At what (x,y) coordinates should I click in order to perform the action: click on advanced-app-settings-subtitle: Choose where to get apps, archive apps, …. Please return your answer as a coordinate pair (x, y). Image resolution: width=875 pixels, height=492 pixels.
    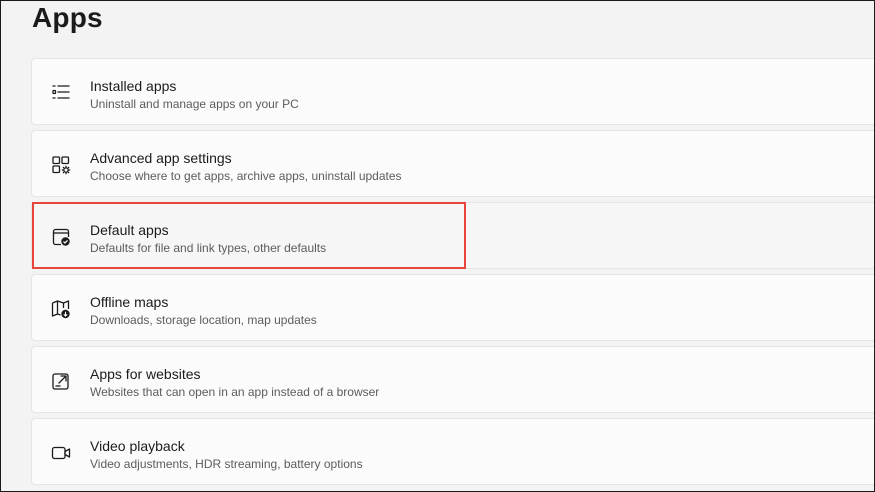
    Looking at the image, I should click on (246, 176).